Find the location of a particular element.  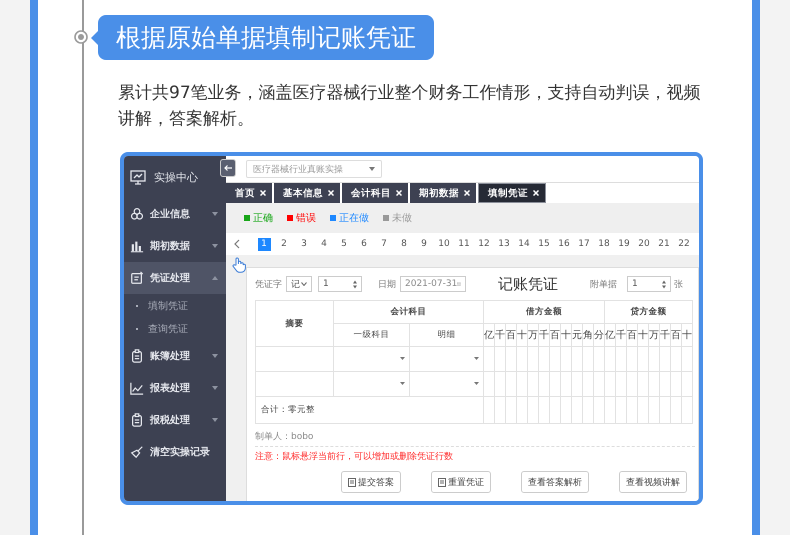

warning-note: 注意：鼠标悬浮当前行，可以增加或删除凭证行数 is located at coordinates (475, 454).